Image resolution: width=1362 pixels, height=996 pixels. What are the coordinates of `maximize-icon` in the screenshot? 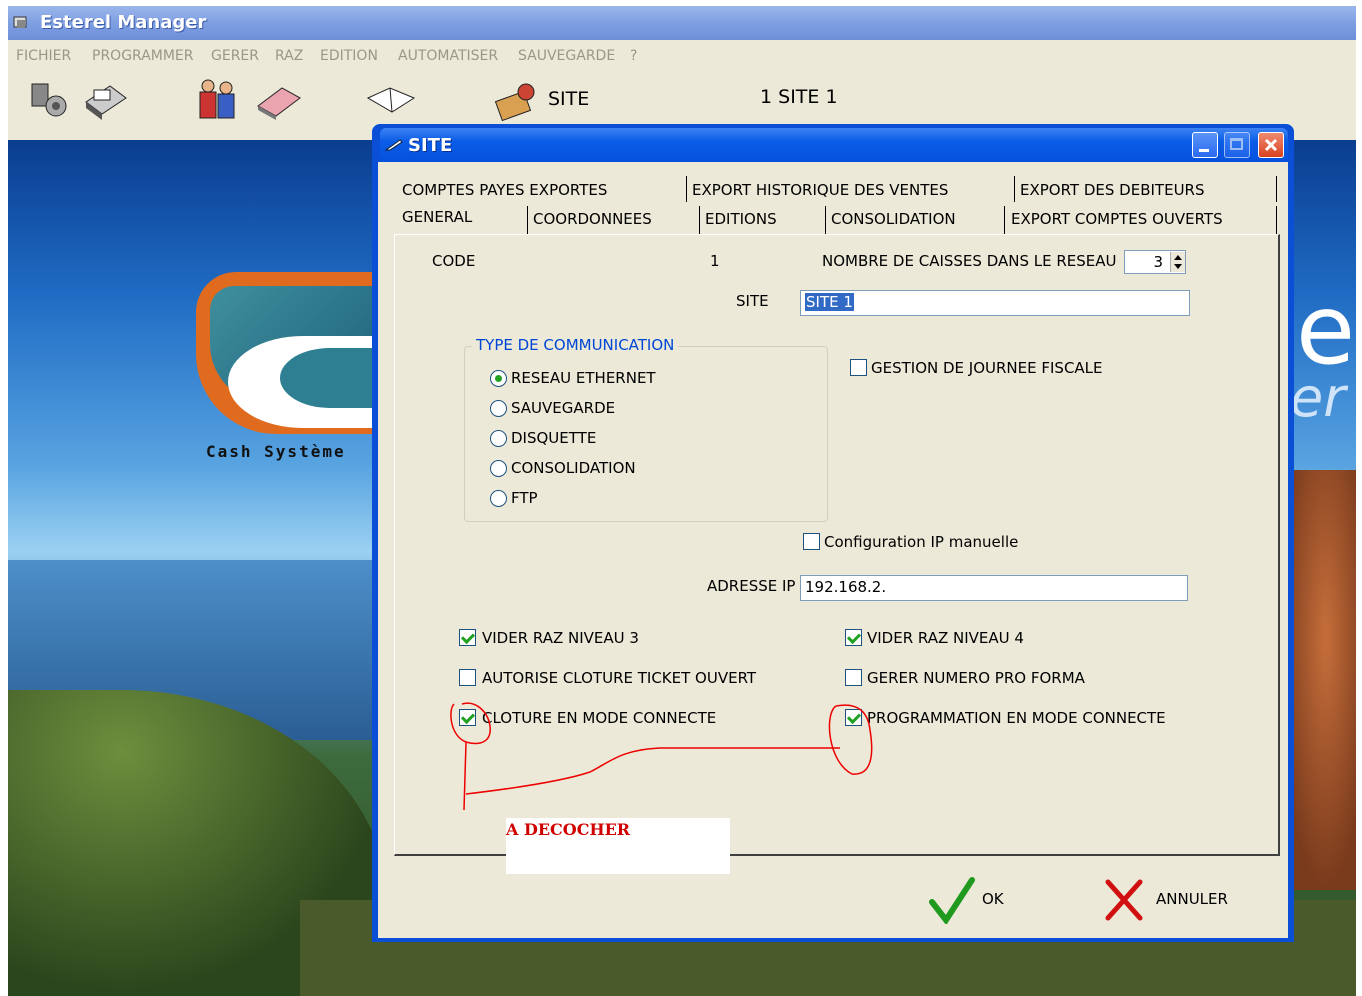 It's located at (1236, 144).